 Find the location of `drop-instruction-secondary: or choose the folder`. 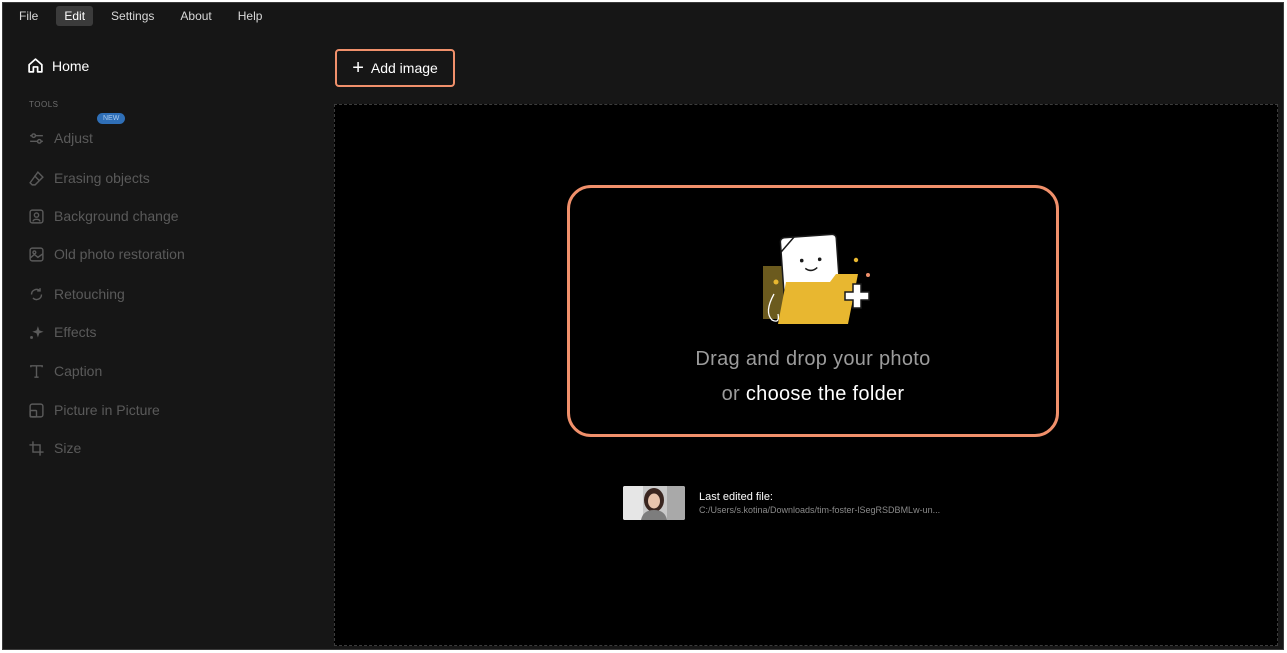

drop-instruction-secondary: or choose the folder is located at coordinates (813, 394).